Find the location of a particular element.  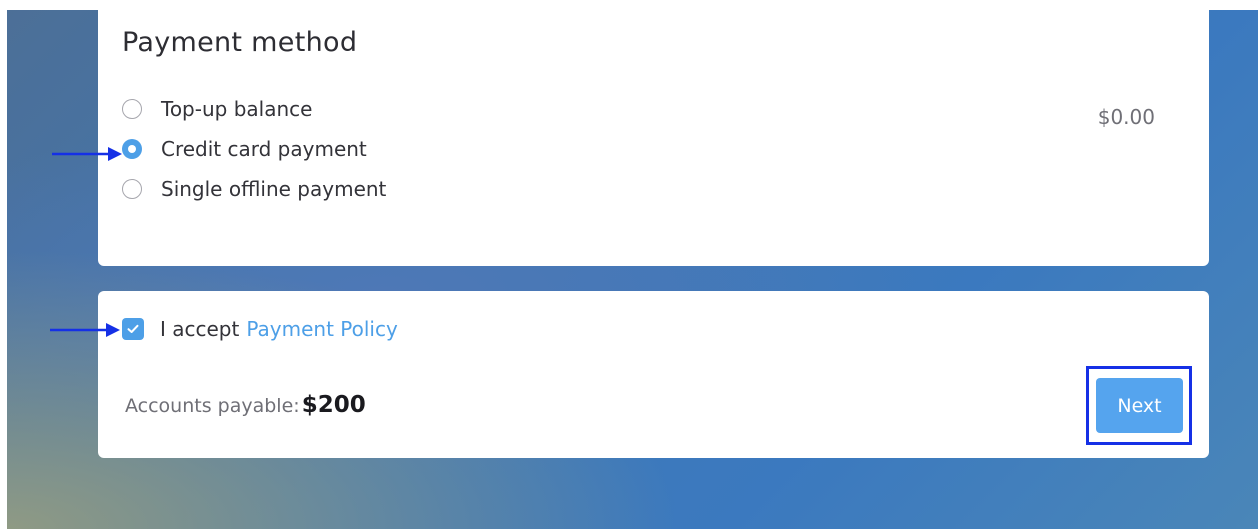

option-label: Single offline payment is located at coordinates (274, 189).